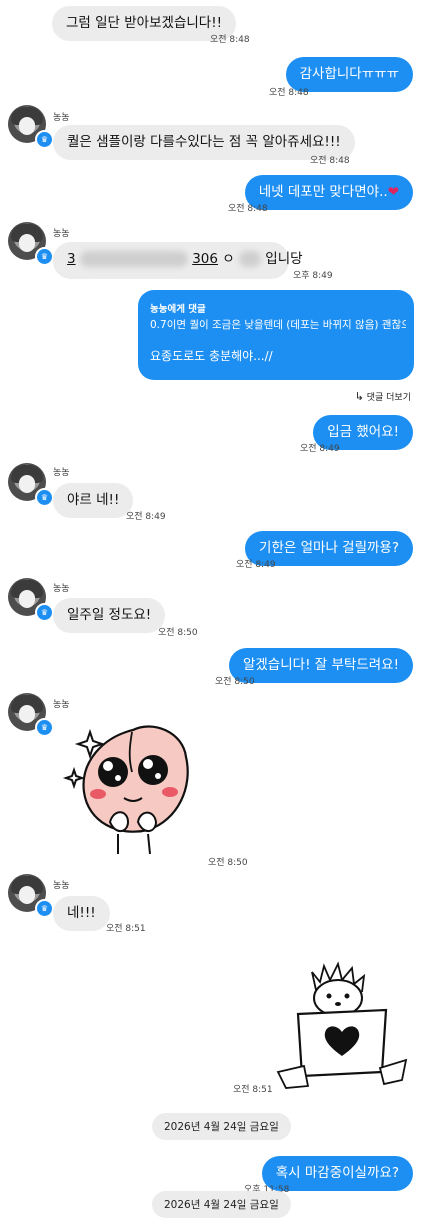 This screenshot has height=1218, width=425. I want to click on more-replies-link: ↳ 댓글 더보기, so click(383, 396).